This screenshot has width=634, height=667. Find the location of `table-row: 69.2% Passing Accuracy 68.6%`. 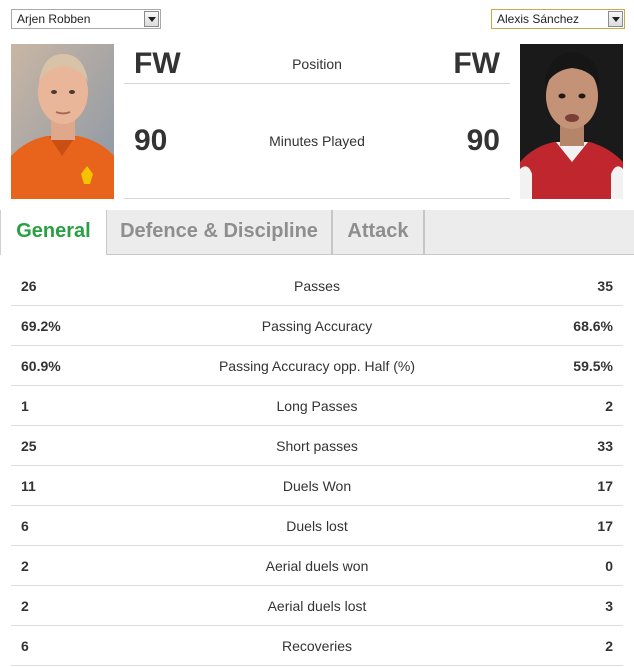

table-row: 69.2% Passing Accuracy 68.6% is located at coordinates (317, 326).